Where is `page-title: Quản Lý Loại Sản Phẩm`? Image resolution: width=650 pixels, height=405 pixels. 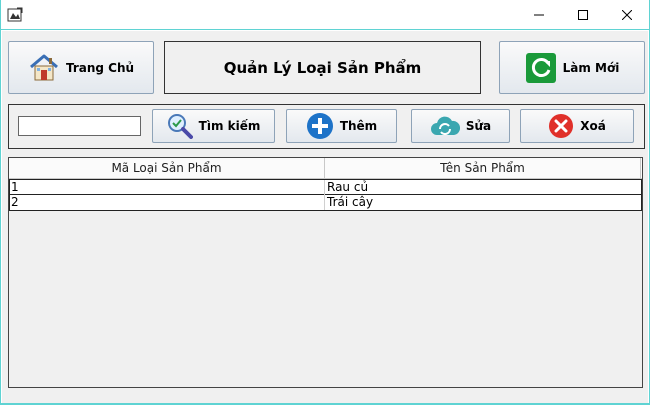
page-title: Quản Lý Loại Sản Phẩm is located at coordinates (322, 67).